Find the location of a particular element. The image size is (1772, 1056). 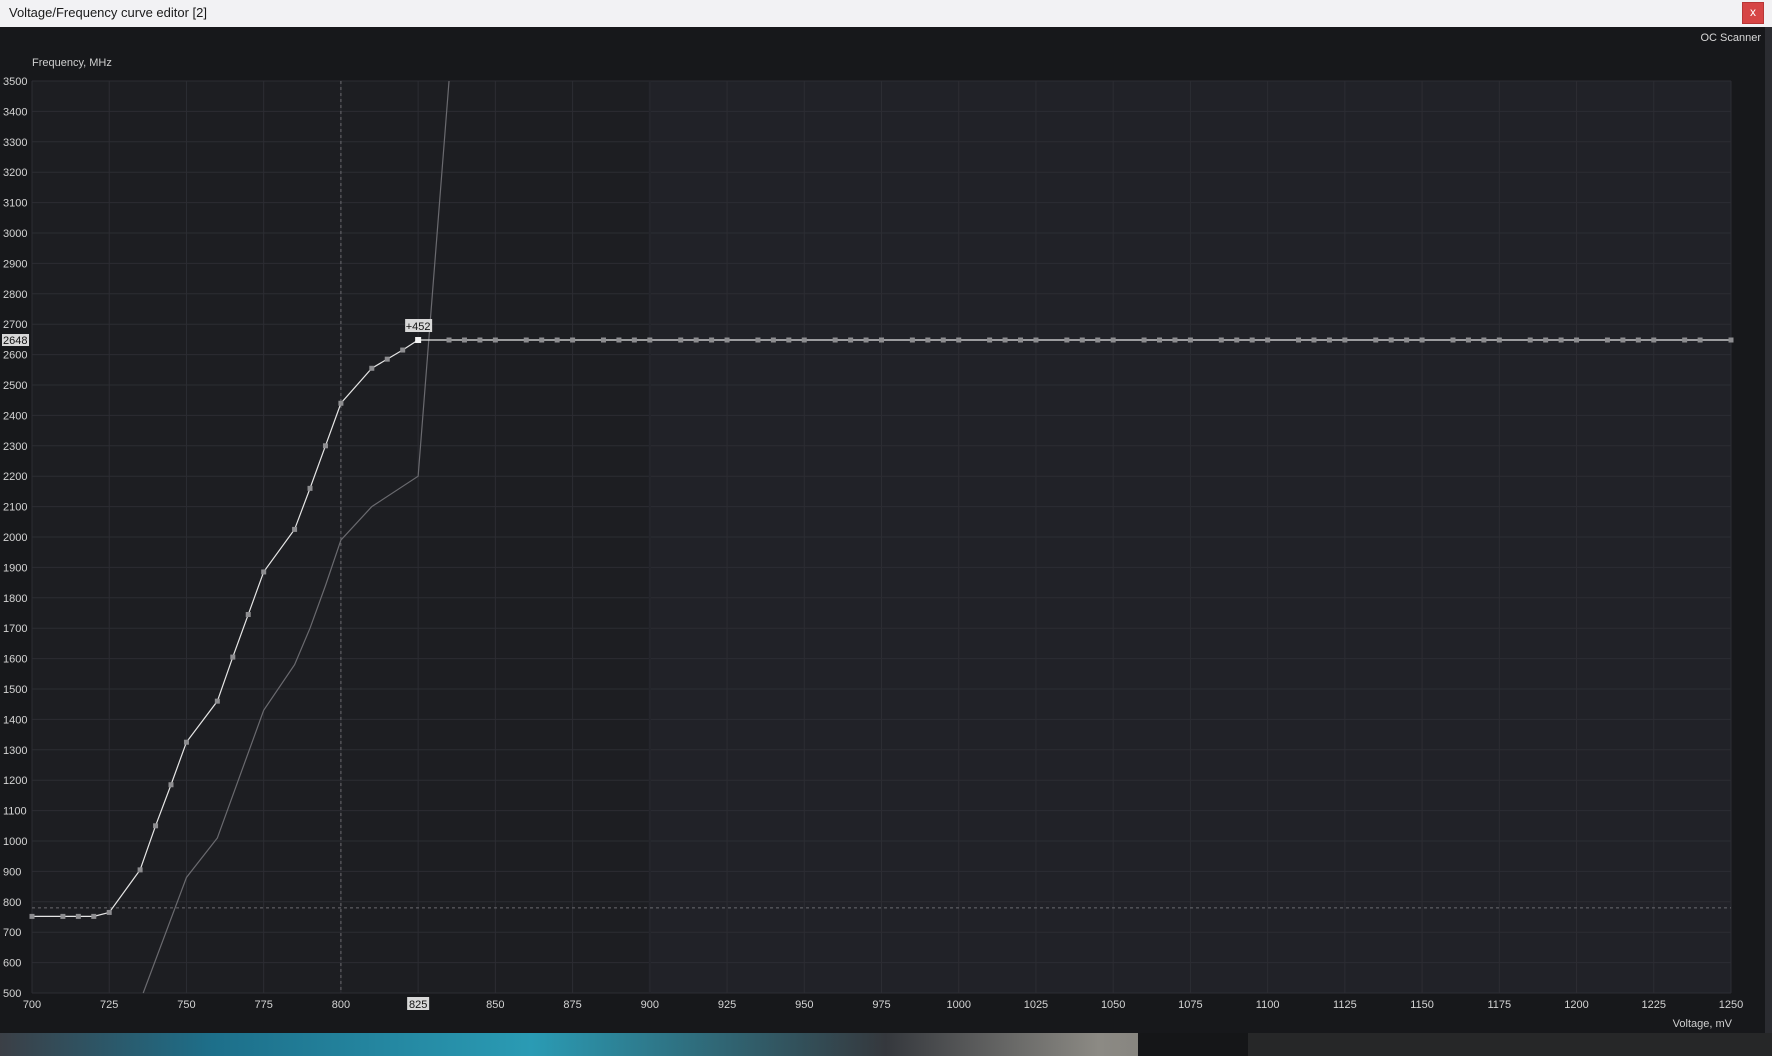

y-tick-label: 3100 is located at coordinates (15, 204).